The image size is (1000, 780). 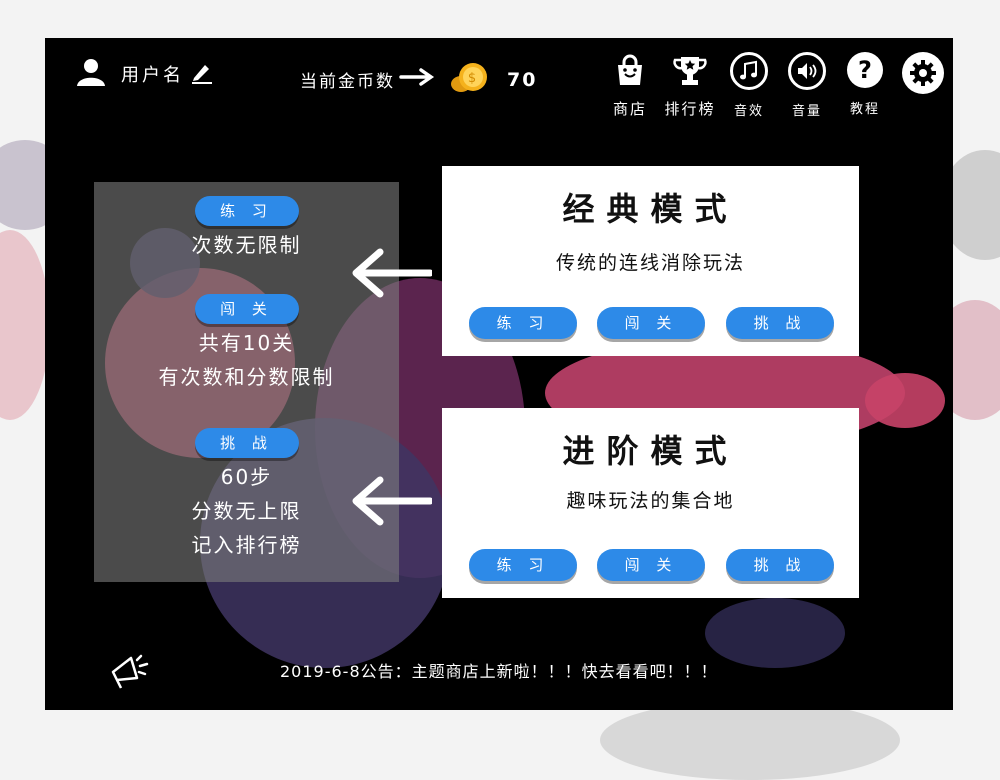 I want to click on mode-description: 传统的连线消除玩法, so click(x=650, y=263).